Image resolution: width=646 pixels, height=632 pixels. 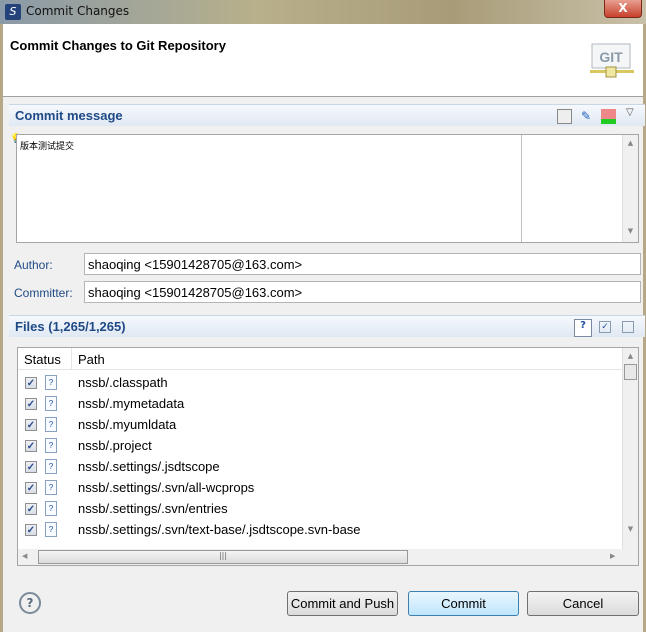 I want to click on signed-off-icon, so click(x=564, y=116).